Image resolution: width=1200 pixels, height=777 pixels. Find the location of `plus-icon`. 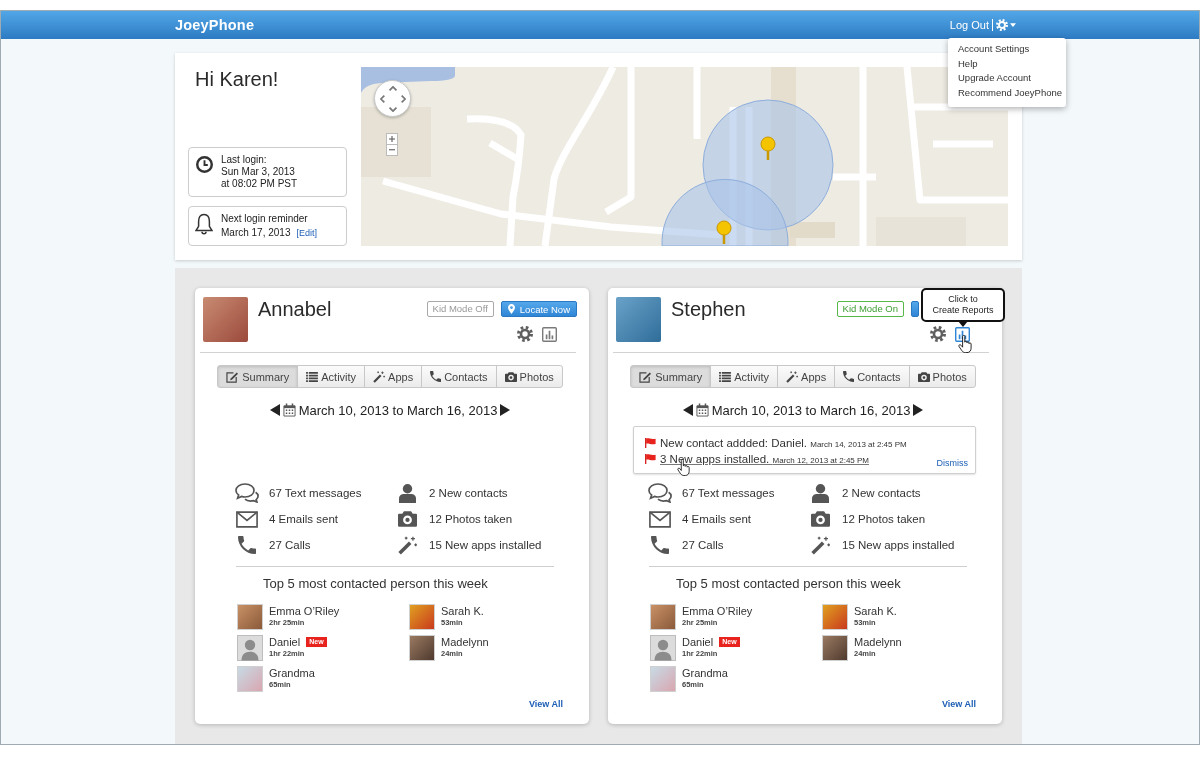

plus-icon is located at coordinates (392, 139).